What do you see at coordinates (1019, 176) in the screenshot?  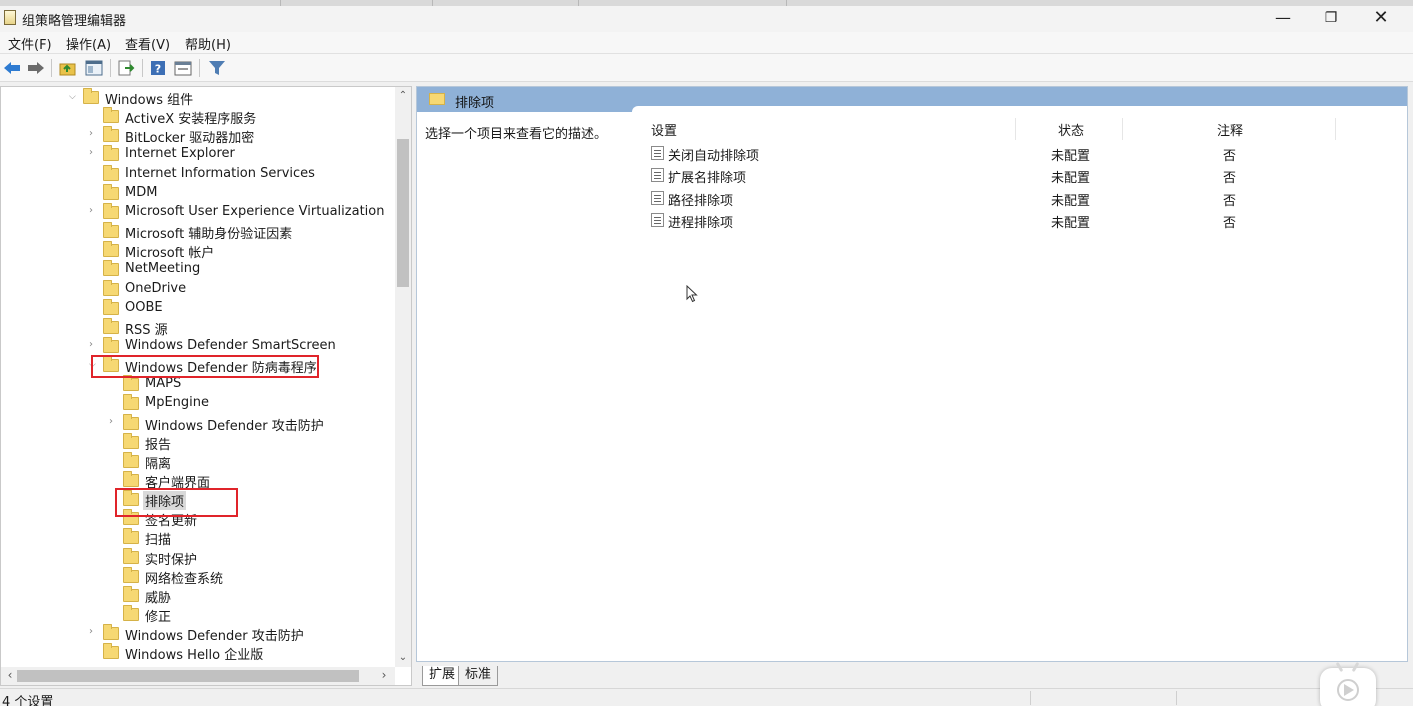 I see `setting-row: 扩展名排除项 未配置 否` at bounding box center [1019, 176].